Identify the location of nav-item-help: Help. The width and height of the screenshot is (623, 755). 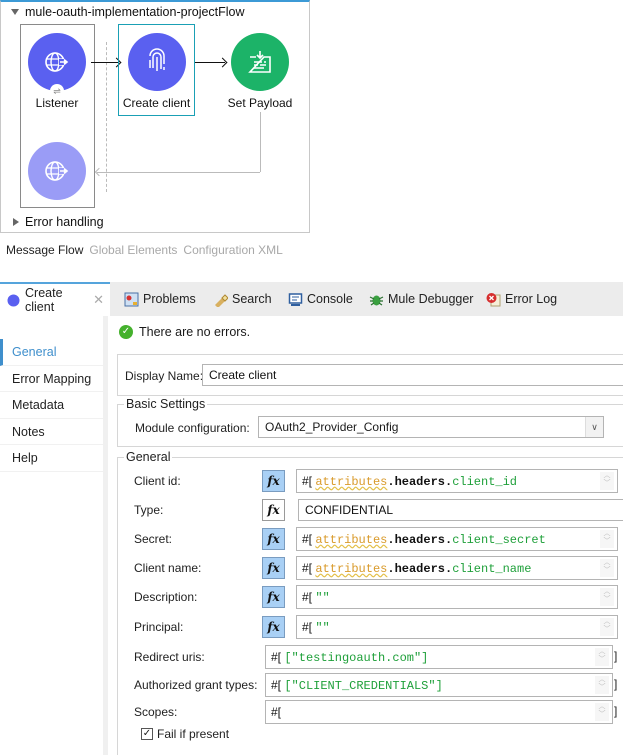
(51, 458).